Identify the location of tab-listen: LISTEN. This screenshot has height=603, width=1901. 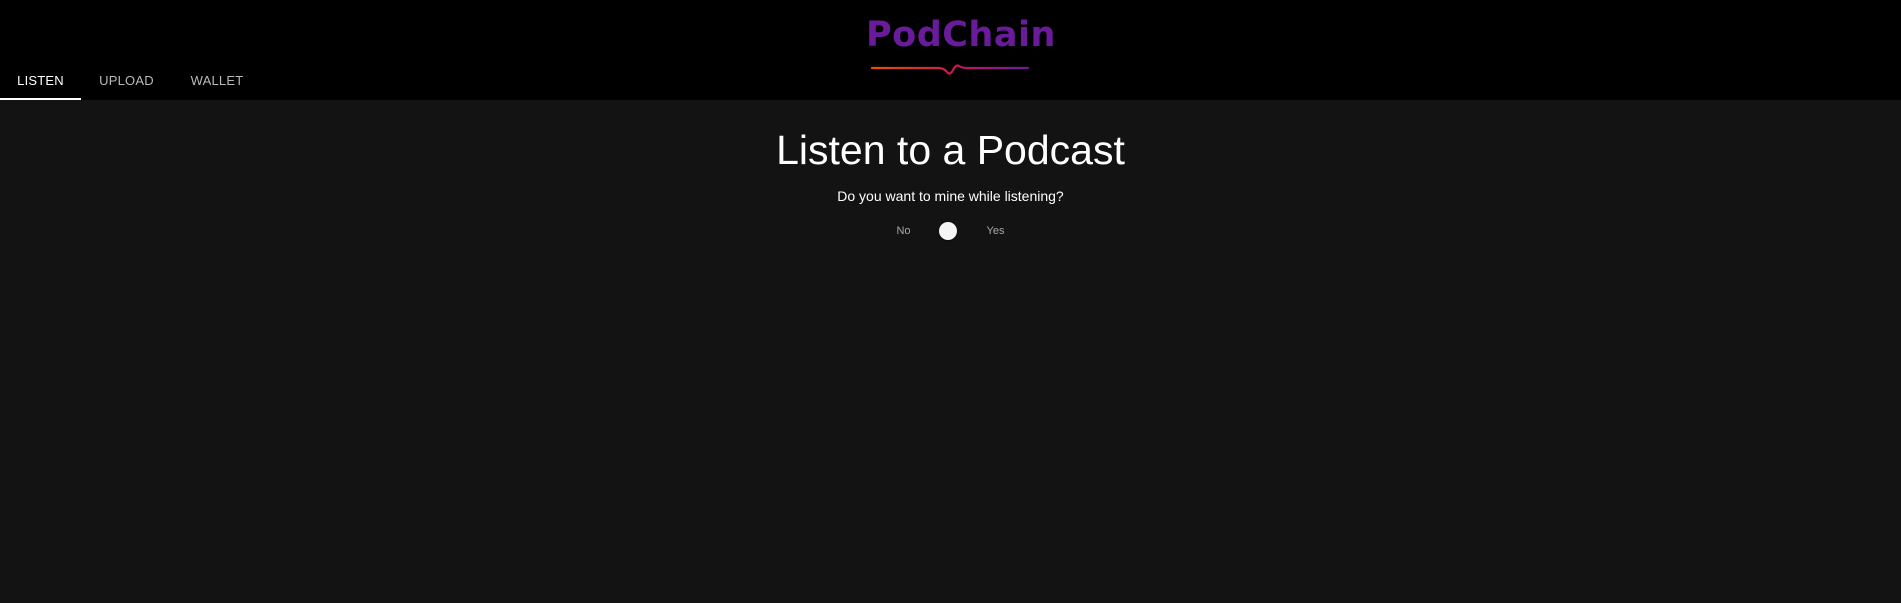
(40, 80).